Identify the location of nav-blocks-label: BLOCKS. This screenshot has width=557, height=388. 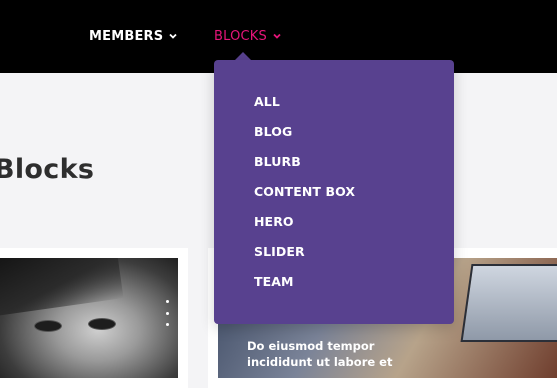
(240, 36).